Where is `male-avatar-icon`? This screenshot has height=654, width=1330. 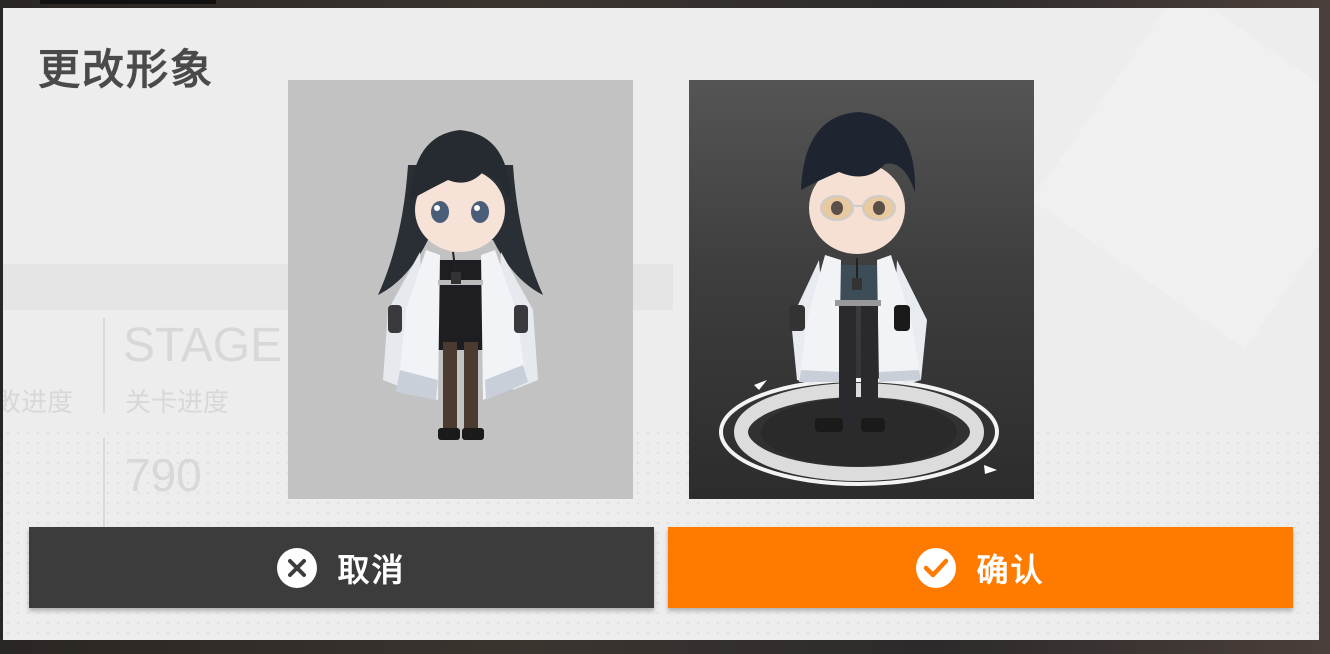 male-avatar-icon is located at coordinates (859, 299).